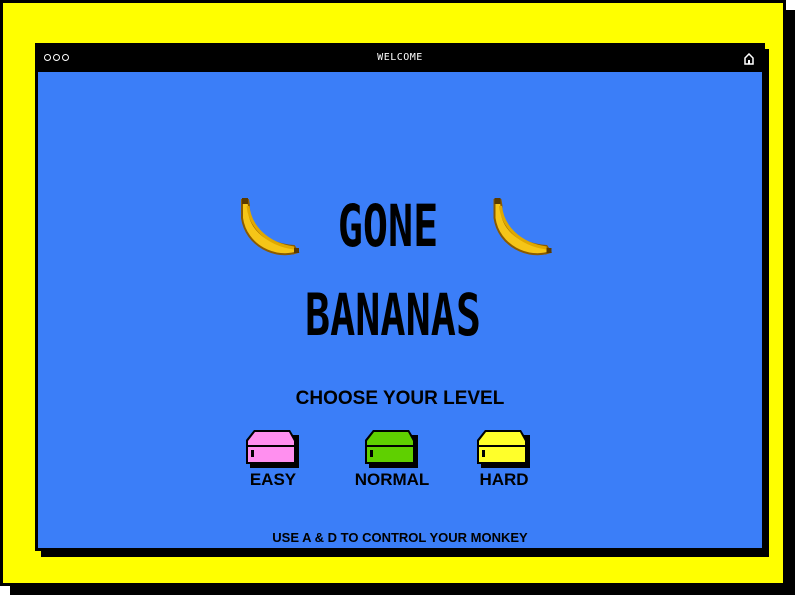 This screenshot has width=800, height=600. Describe the element at coordinates (393, 315) in the screenshot. I see `game-title-line2: BANANAS` at that location.